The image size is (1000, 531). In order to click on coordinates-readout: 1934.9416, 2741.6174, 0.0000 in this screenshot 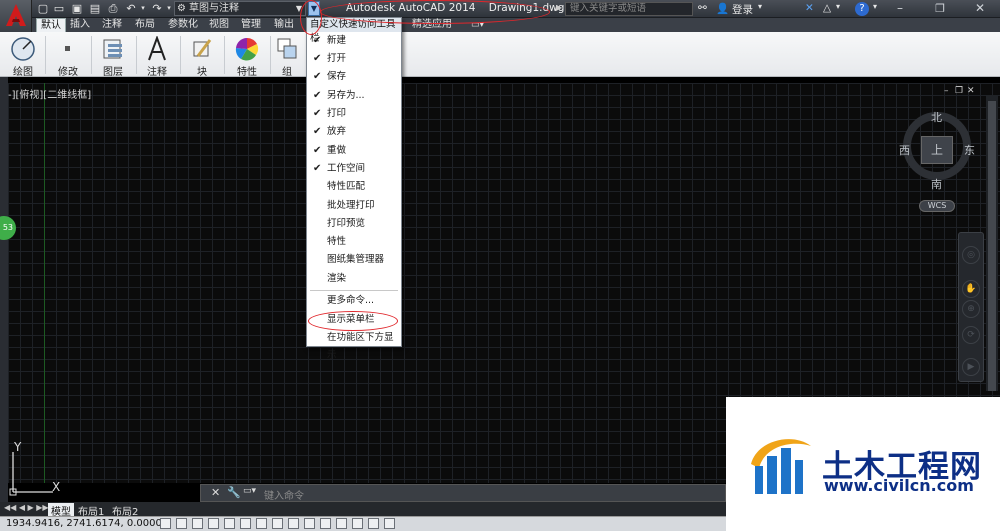, I will do `click(84, 523)`.